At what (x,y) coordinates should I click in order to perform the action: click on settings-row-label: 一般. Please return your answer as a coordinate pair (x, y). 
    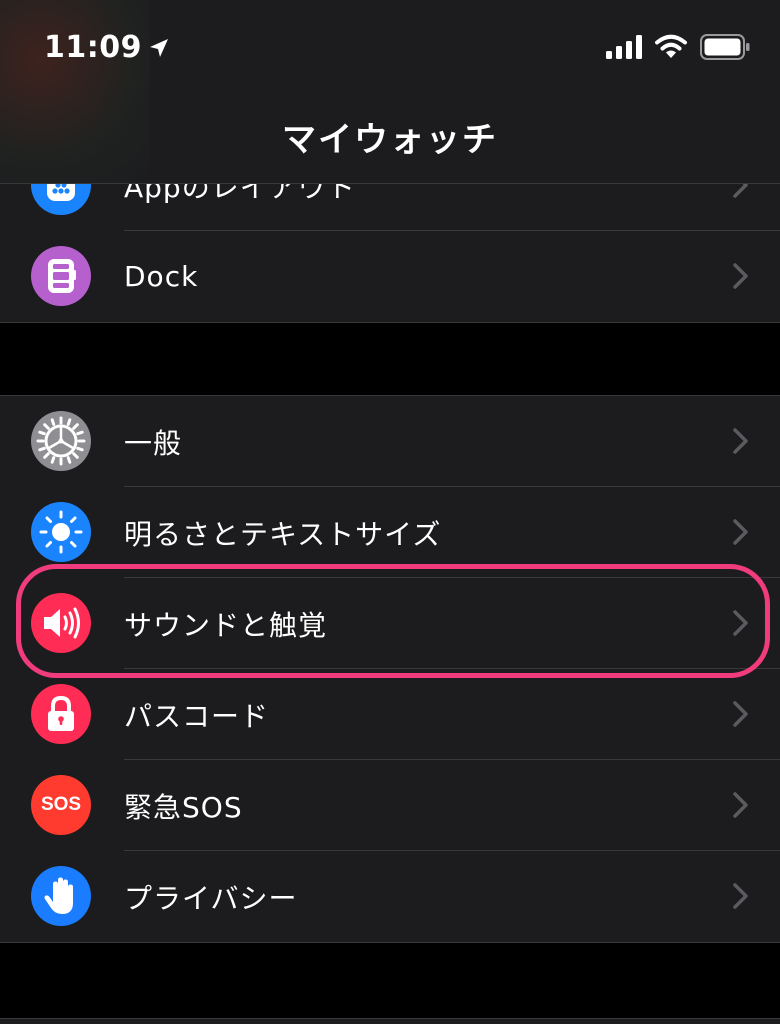
    Looking at the image, I should click on (153, 443).